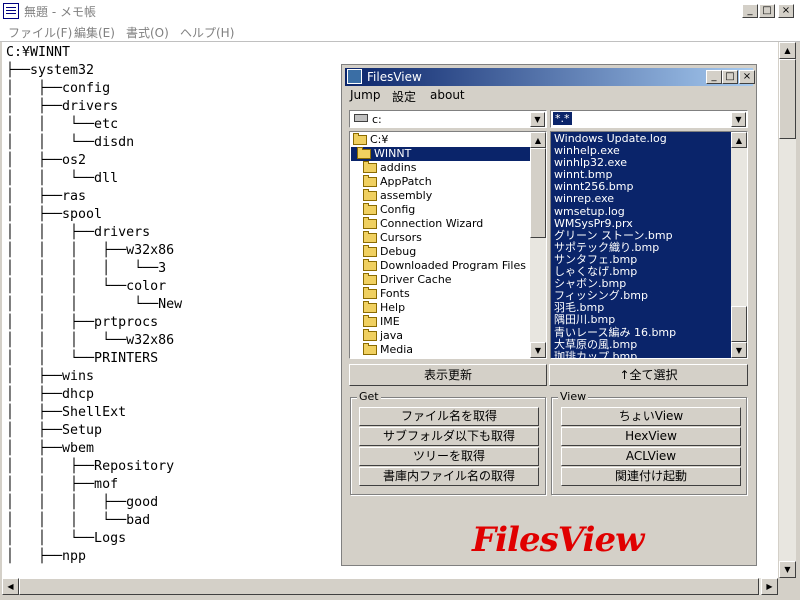 The height and width of the screenshot is (600, 800). Describe the element at coordinates (537, 119) in the screenshot. I see `drive-dropdown-arrow: ▼` at that location.